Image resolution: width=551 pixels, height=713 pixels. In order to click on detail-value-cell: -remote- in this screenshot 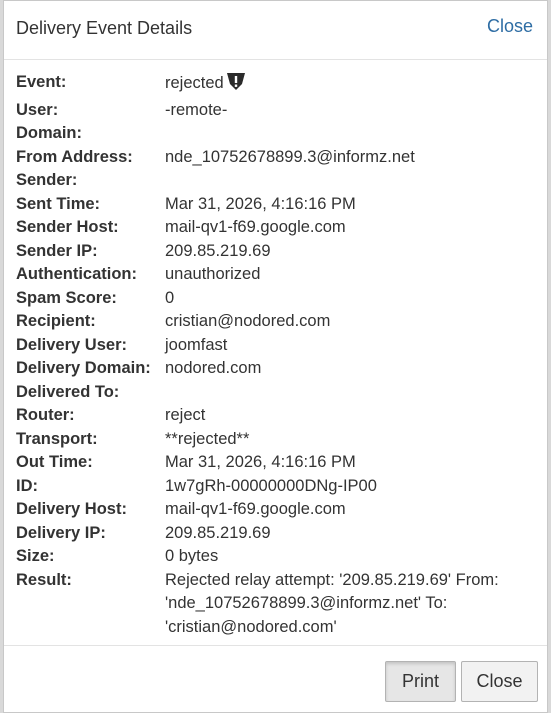, I will do `click(352, 111)`.